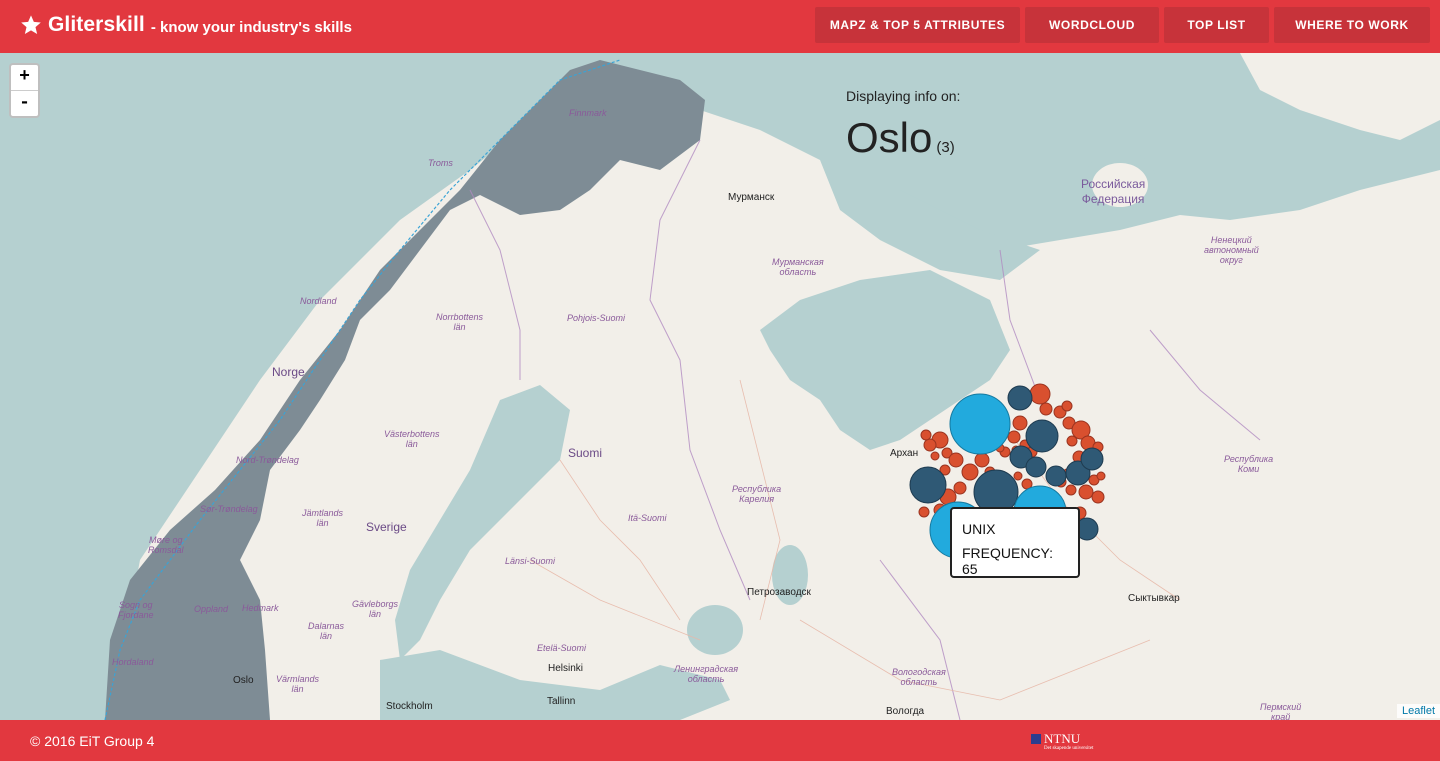 Image resolution: width=1440 pixels, height=761 pixels. What do you see at coordinates (251, 27) in the screenshot?
I see `brand-tagline: - know your industry's skills` at bounding box center [251, 27].